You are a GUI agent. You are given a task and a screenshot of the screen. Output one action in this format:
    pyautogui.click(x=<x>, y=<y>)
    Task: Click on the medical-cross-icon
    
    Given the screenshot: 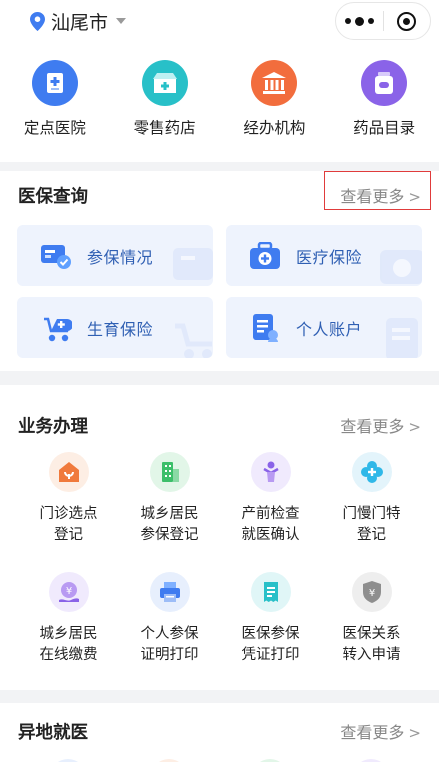 What is the action you would take?
    pyautogui.click(x=371, y=472)
    